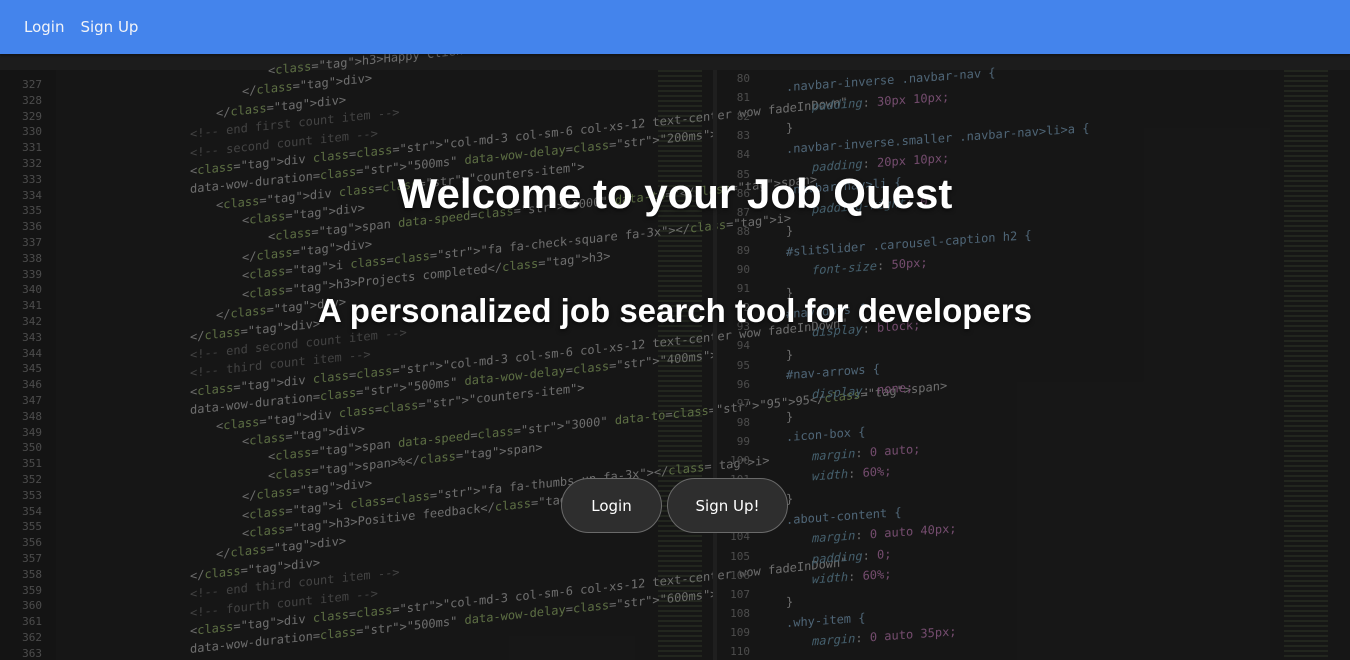 This screenshot has height=660, width=1350. What do you see at coordinates (44, 27) in the screenshot?
I see `nav-login-link: Login` at bounding box center [44, 27].